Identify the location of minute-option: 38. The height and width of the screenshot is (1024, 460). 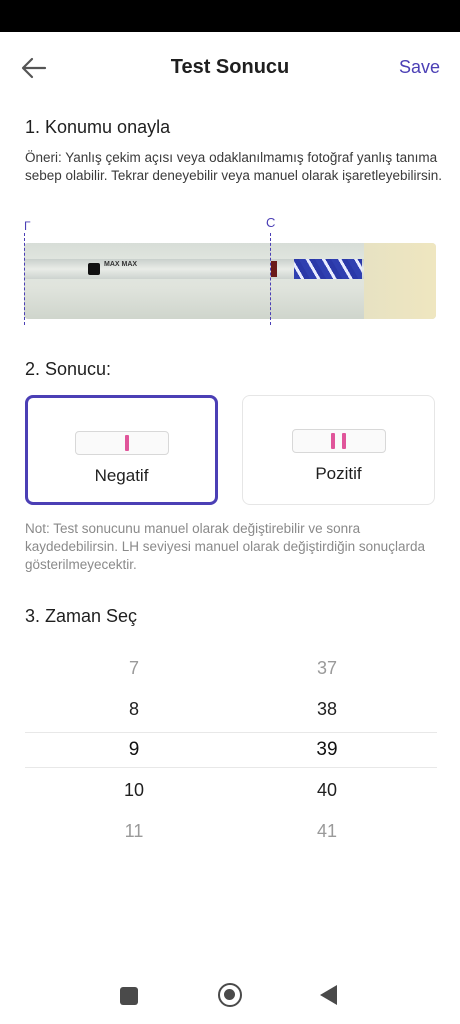
(327, 709).